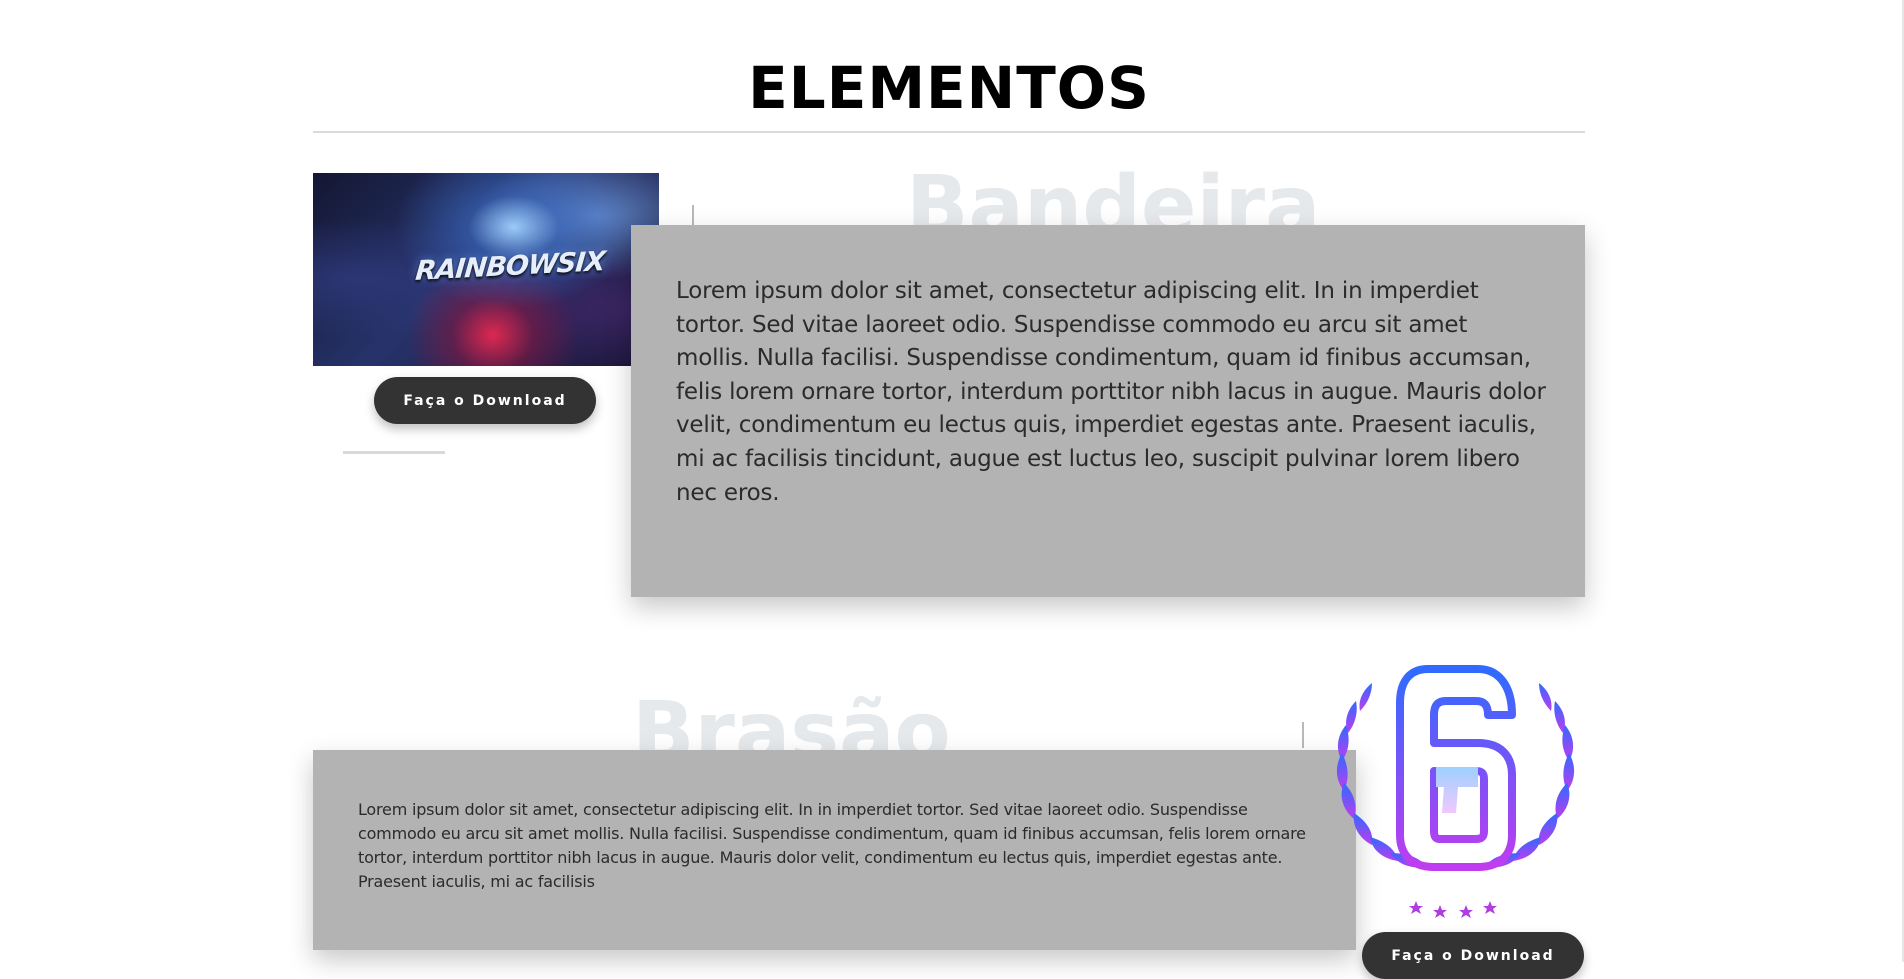 The image size is (1904, 979). I want to click on rainbow-six-banner-image: RAINBOWSIX, so click(486, 269).